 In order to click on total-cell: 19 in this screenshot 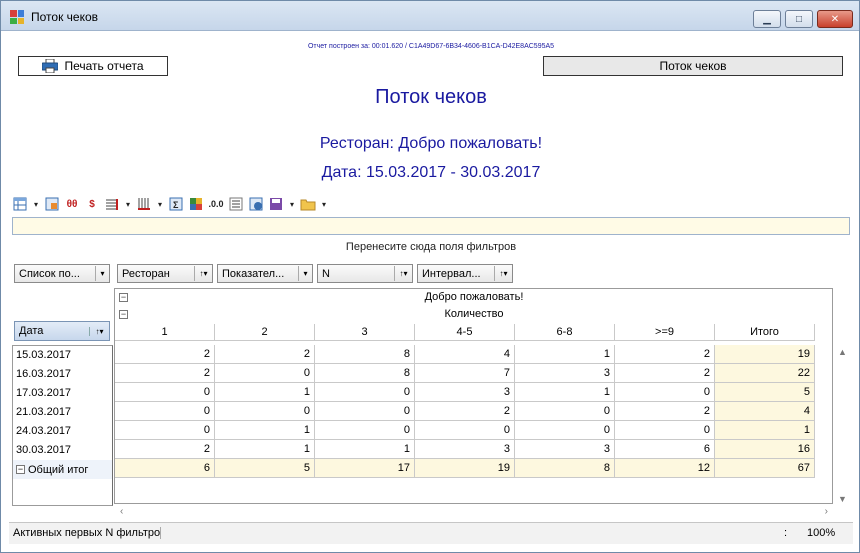, I will do `click(765, 354)`.